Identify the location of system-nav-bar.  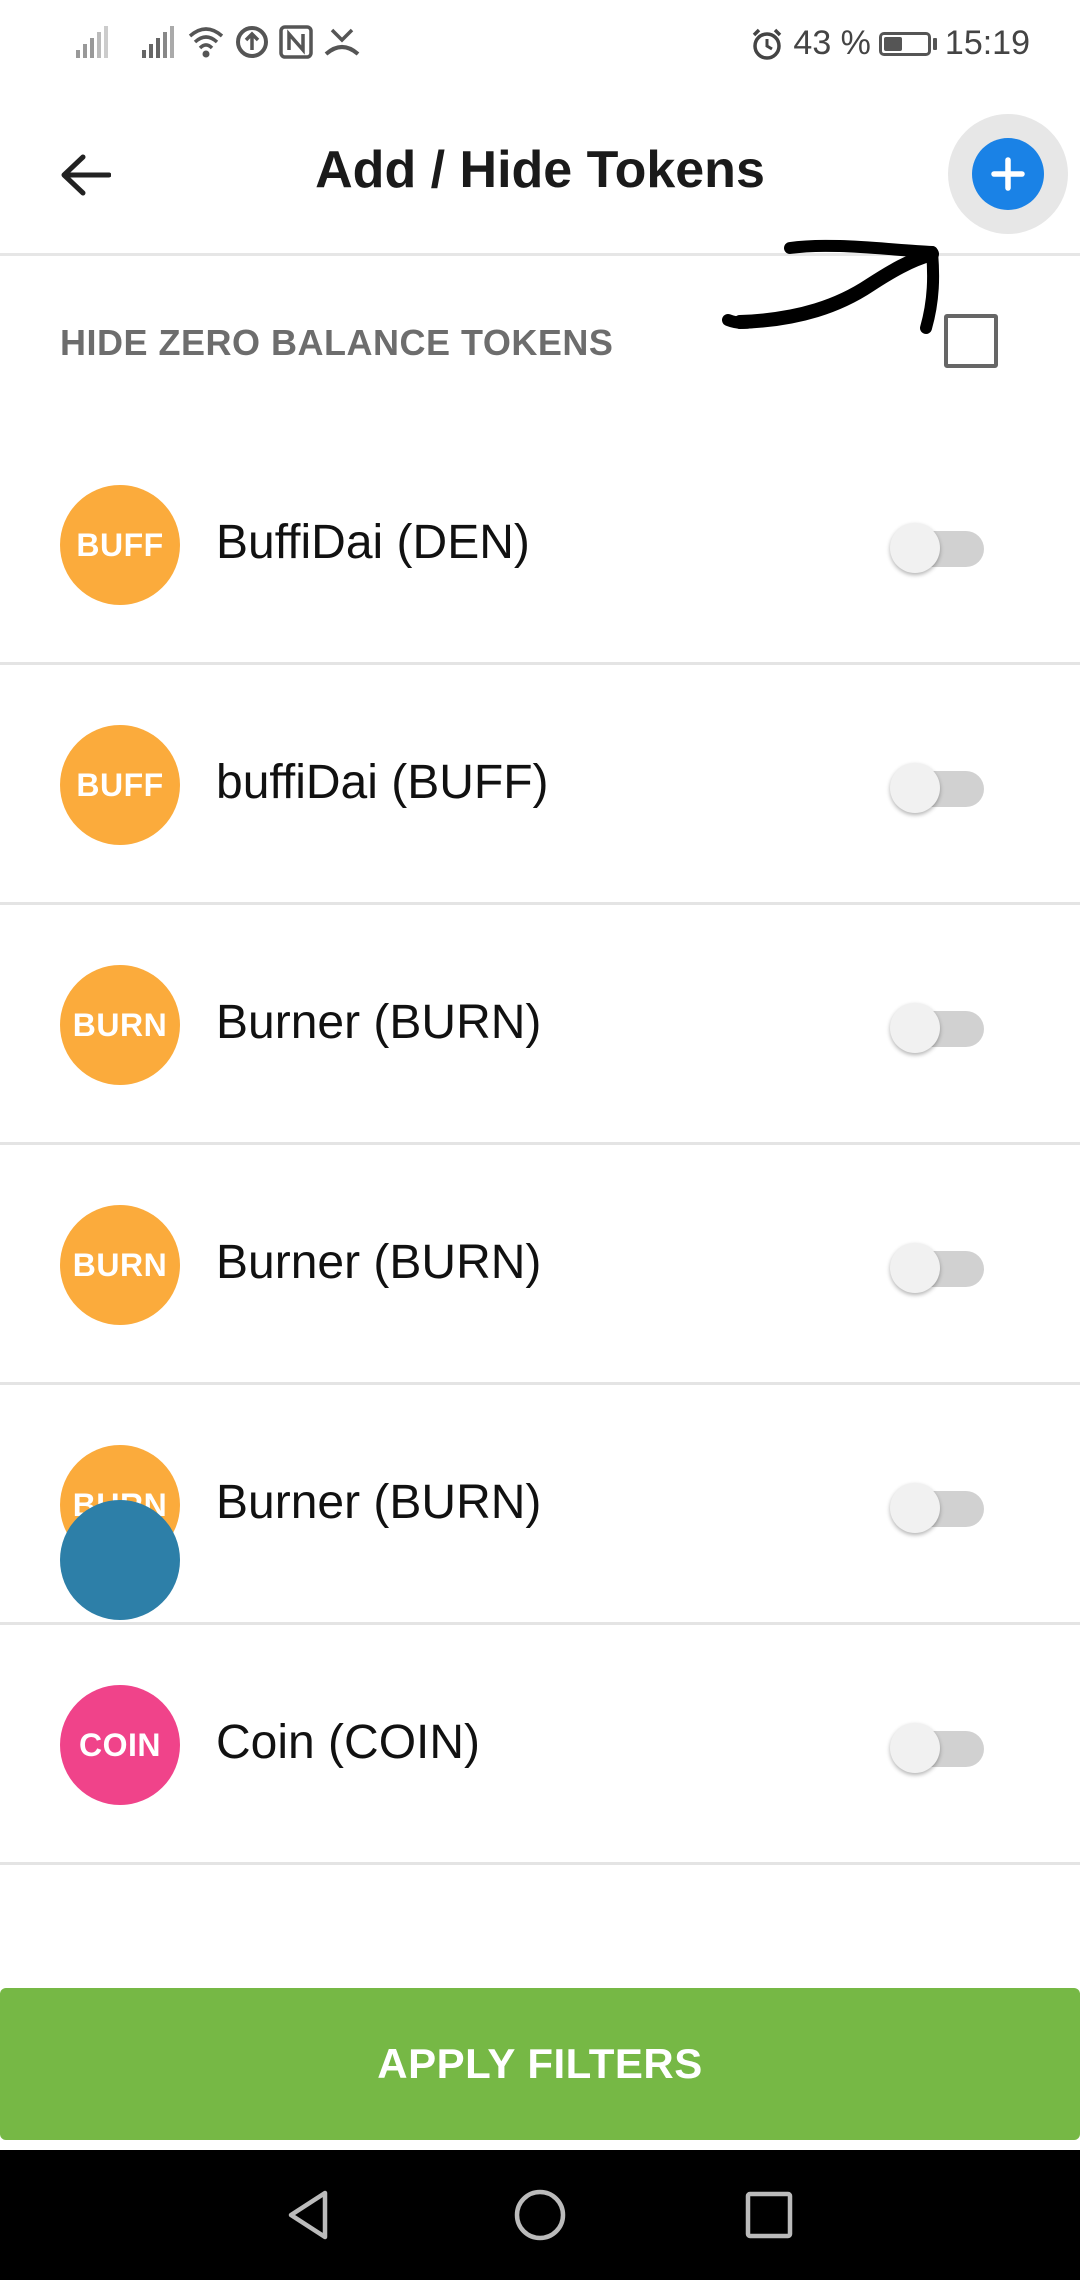
(540, 2215).